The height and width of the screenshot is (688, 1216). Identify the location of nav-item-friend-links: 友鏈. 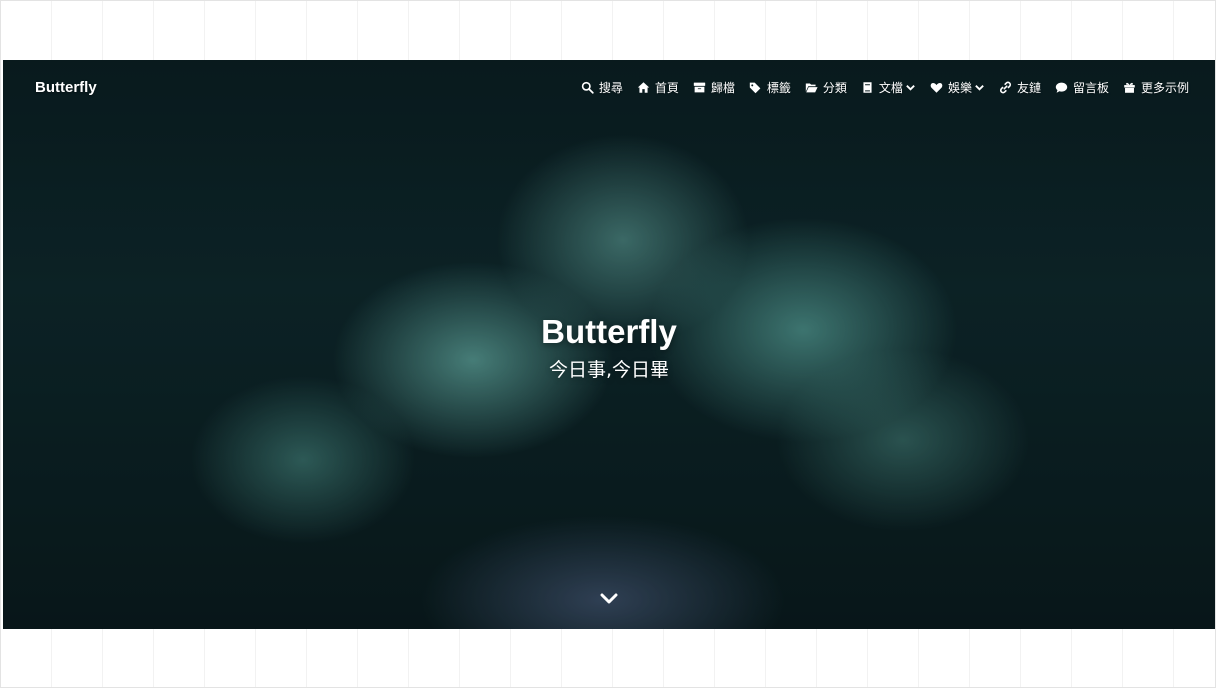
(1020, 87).